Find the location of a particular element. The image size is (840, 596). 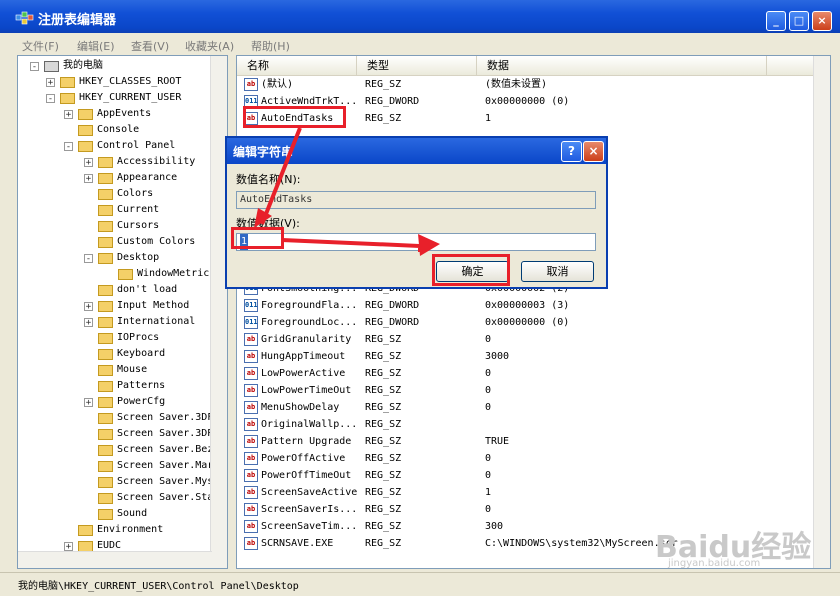

baidu-watermark-url: jingyan.baidu.com is located at coordinates (714, 563).